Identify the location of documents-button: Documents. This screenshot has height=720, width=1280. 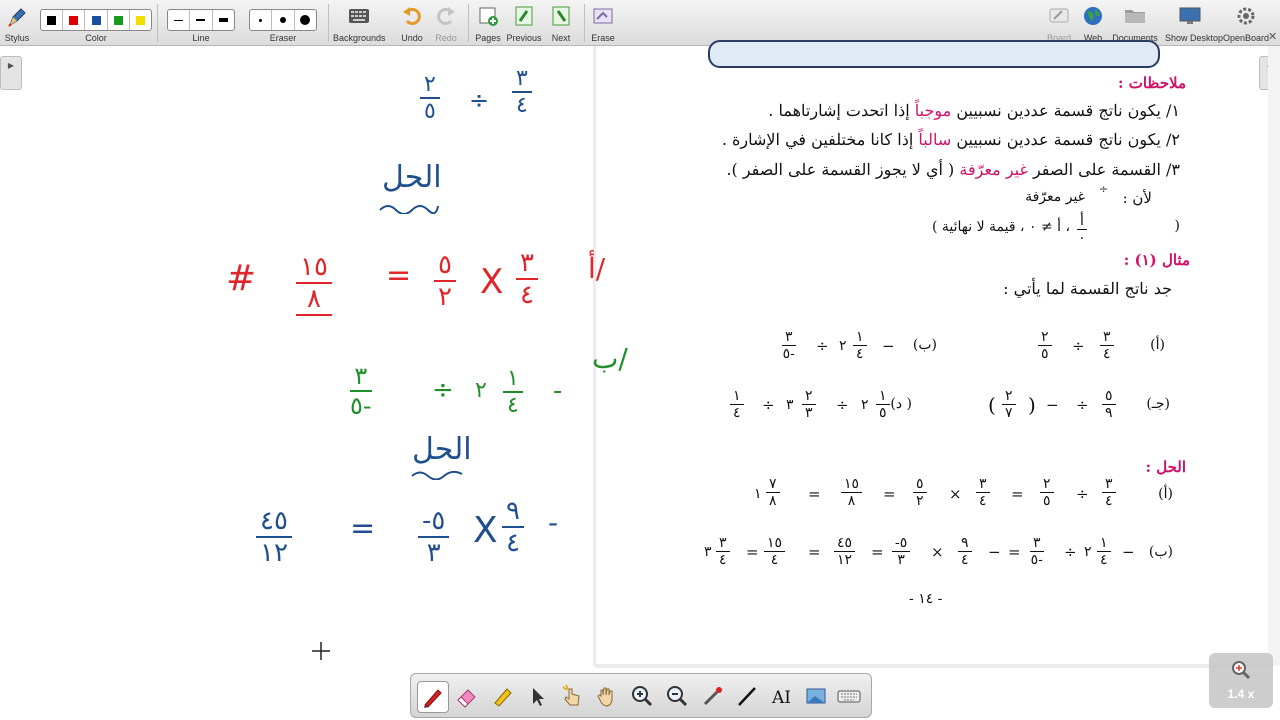
(1135, 23).